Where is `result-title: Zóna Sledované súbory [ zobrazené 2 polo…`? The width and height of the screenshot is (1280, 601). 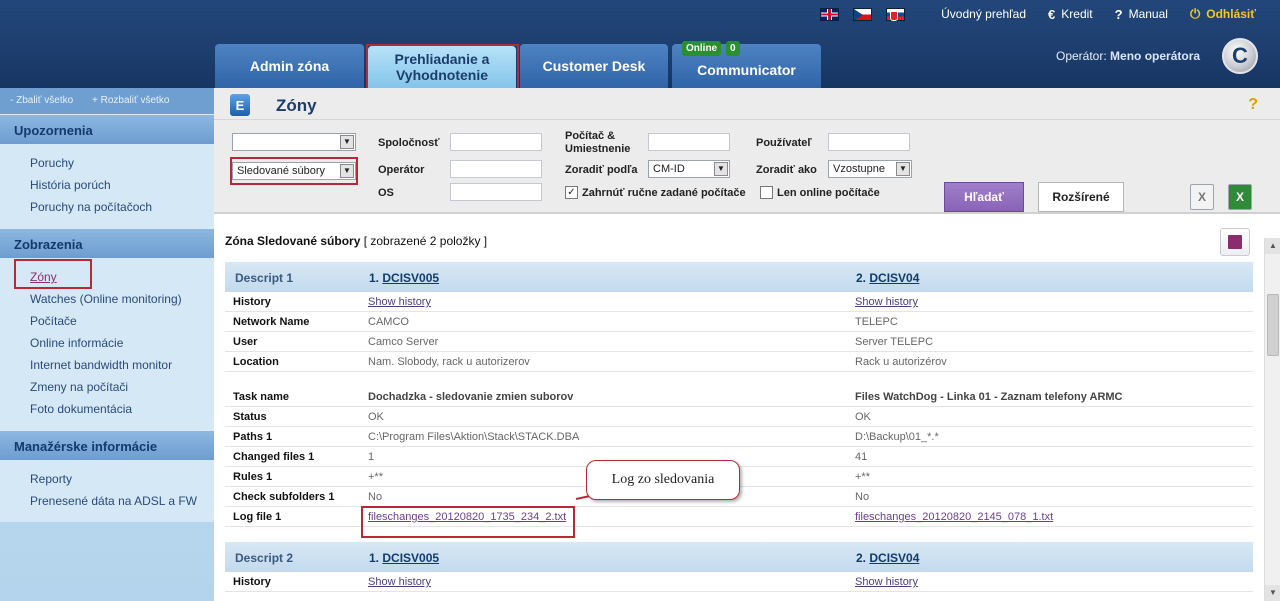 result-title: Zóna Sledované súbory [ zobrazené 2 polo… is located at coordinates (356, 241).